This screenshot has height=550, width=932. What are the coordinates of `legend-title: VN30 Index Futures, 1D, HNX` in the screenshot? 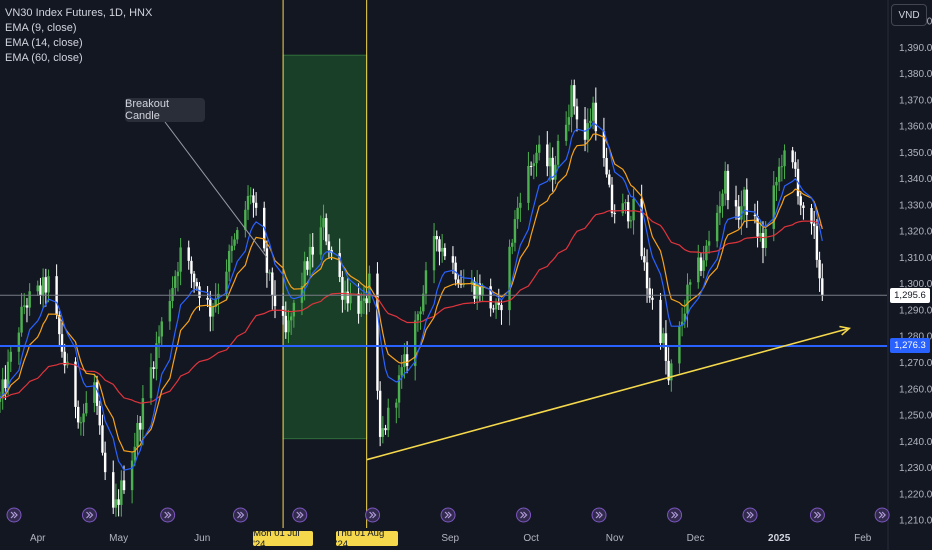 It's located at (78, 13).